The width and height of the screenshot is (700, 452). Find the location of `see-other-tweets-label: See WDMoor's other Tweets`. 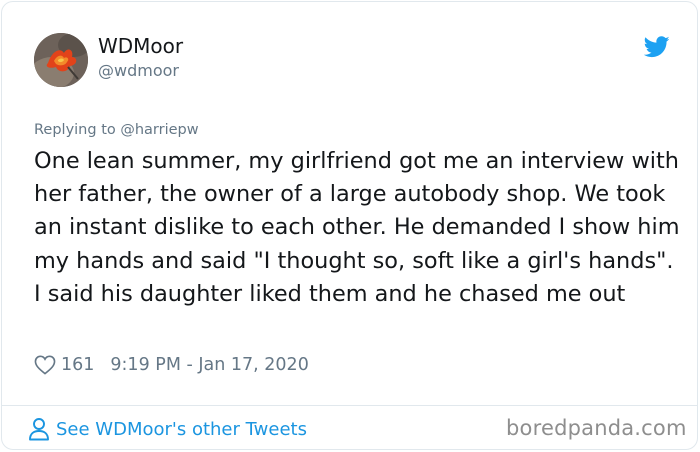

see-other-tweets-label: See WDMoor's other Tweets is located at coordinates (181, 429).